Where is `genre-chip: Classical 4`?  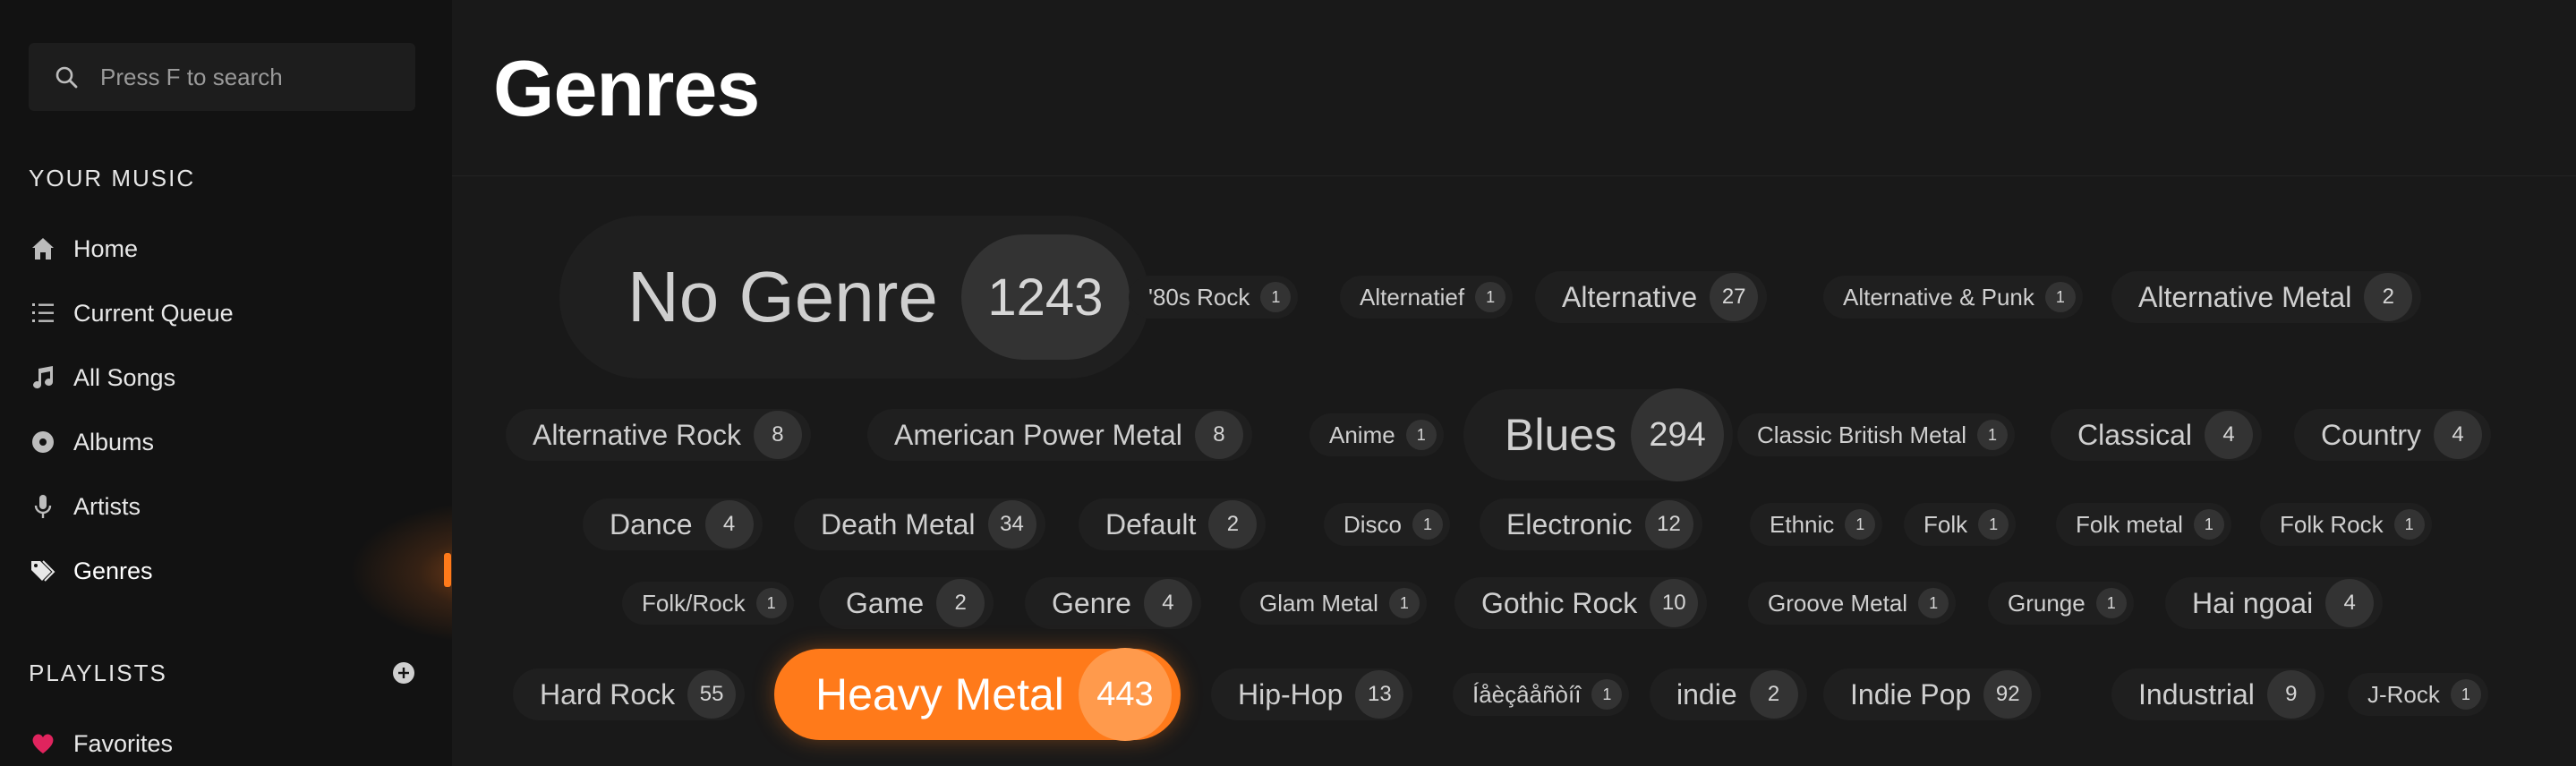
genre-chip: Classical 4 is located at coordinates (2157, 435).